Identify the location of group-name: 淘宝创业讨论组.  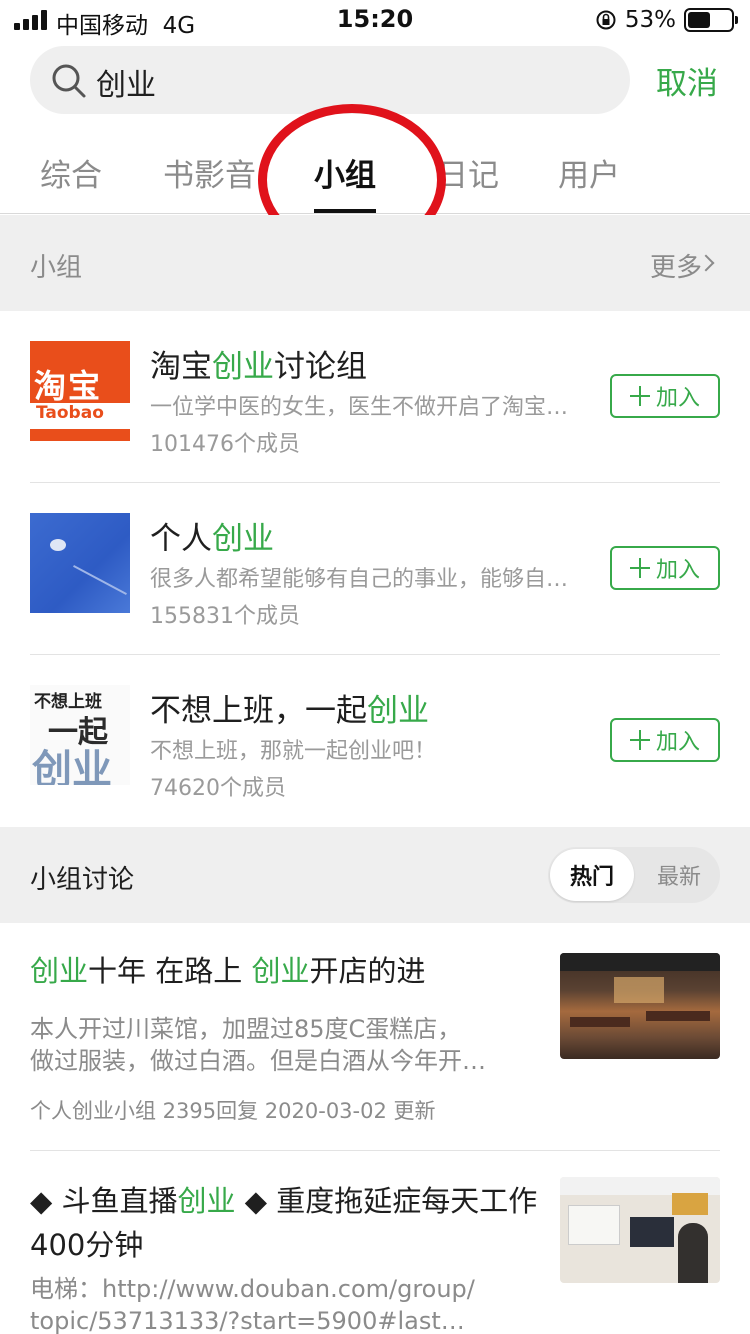
(258, 367).